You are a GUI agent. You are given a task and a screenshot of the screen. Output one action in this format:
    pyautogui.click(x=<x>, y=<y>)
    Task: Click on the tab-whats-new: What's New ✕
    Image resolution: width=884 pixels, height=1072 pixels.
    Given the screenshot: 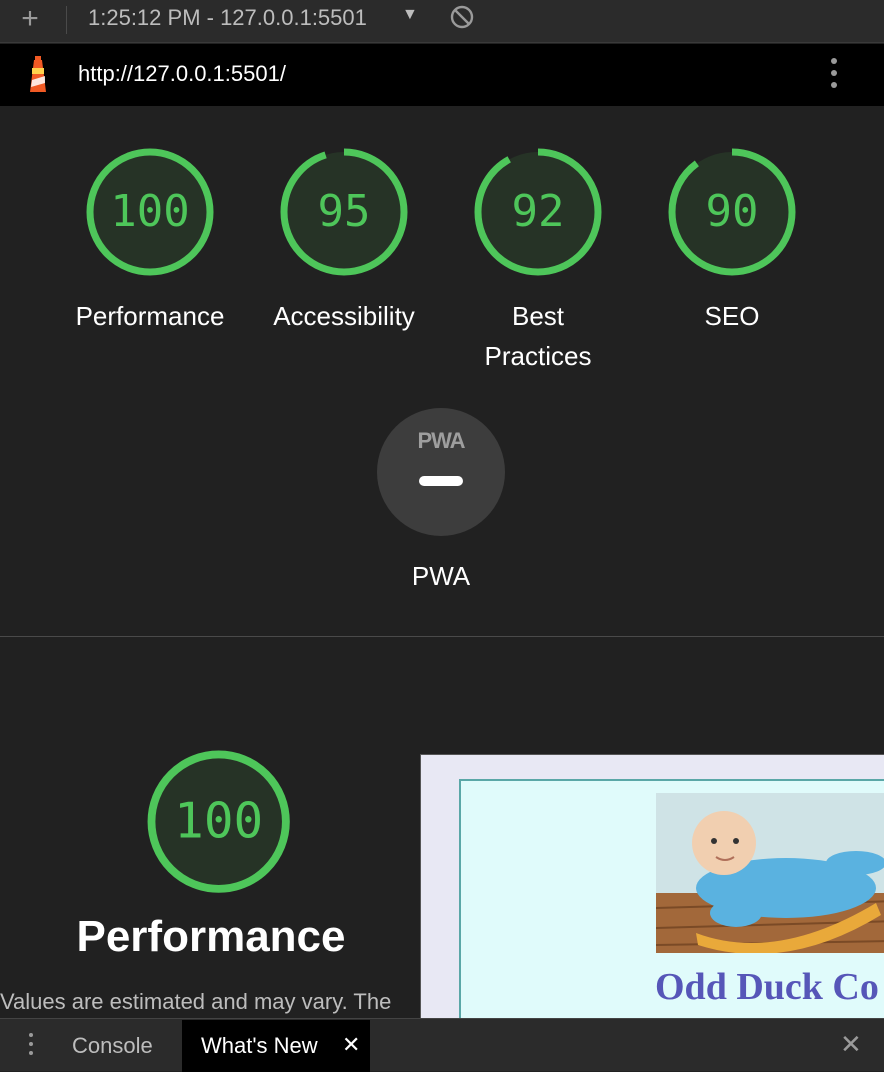 What is the action you would take?
    pyautogui.click(x=276, y=1046)
    